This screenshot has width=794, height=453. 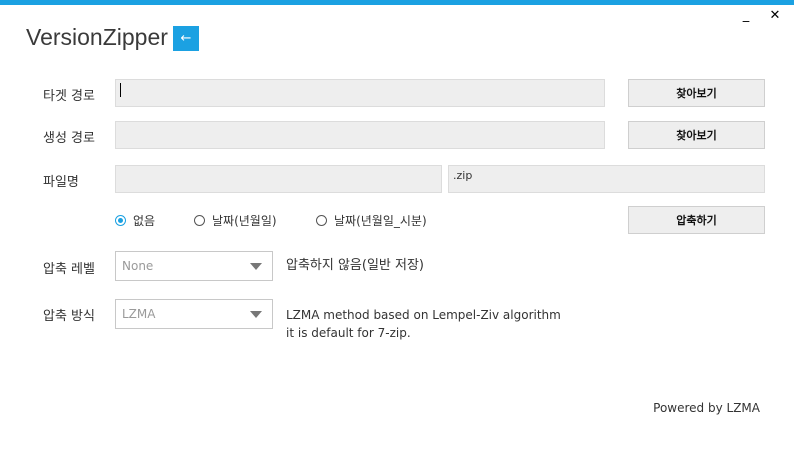 What do you see at coordinates (194, 266) in the screenshot?
I see `compression-level-select: None` at bounding box center [194, 266].